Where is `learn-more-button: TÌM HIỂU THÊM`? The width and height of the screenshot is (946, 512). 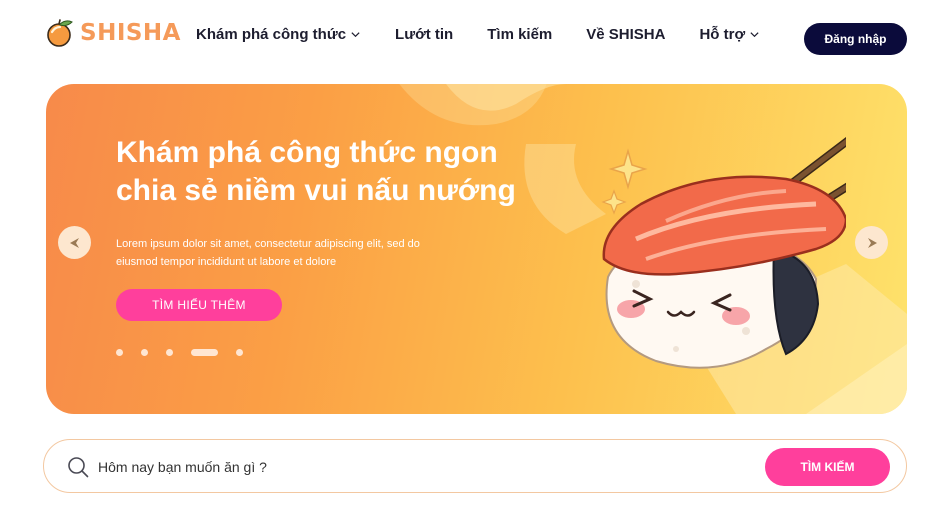
learn-more-button: TÌM HIỂU THÊM is located at coordinates (199, 305).